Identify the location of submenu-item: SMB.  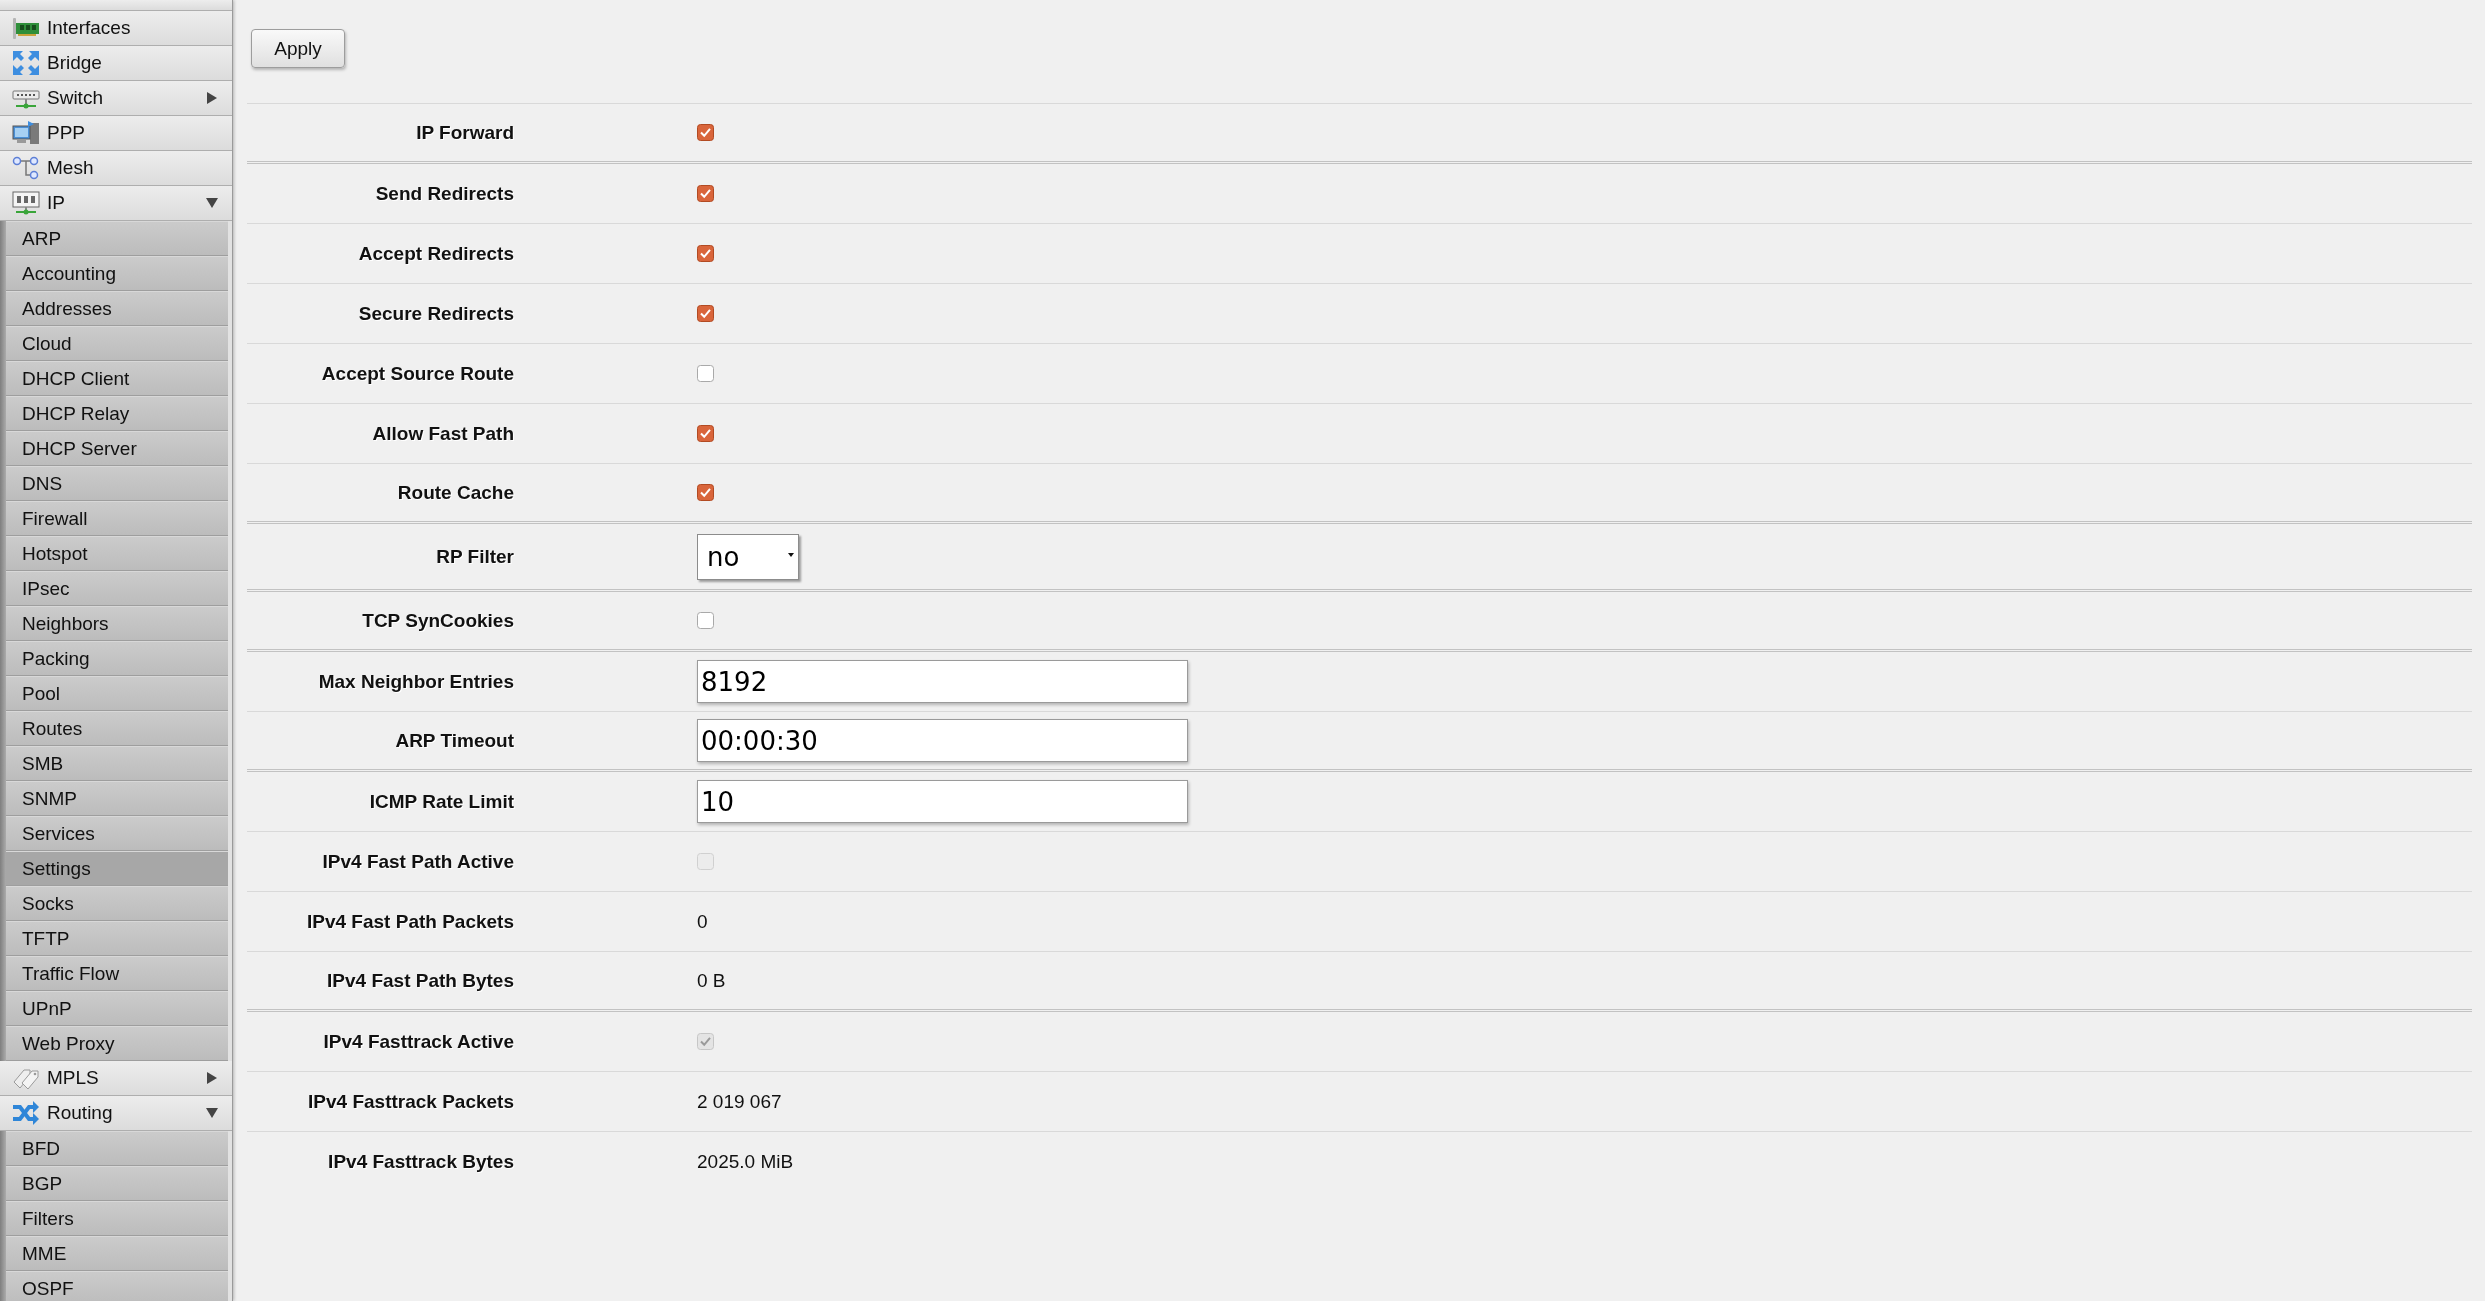
(117, 763).